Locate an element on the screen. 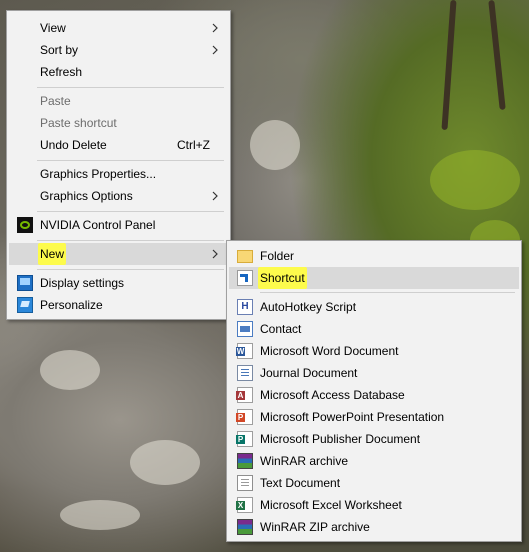 This screenshot has width=529, height=552. menu-item-label: Folder is located at coordinates (277, 256).